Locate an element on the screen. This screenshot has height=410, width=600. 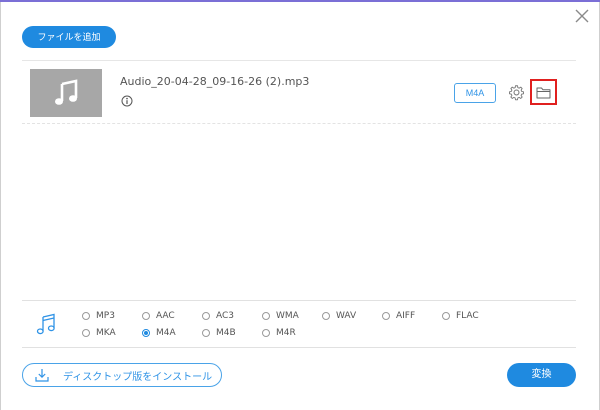
format-label: M4A is located at coordinates (166, 333).